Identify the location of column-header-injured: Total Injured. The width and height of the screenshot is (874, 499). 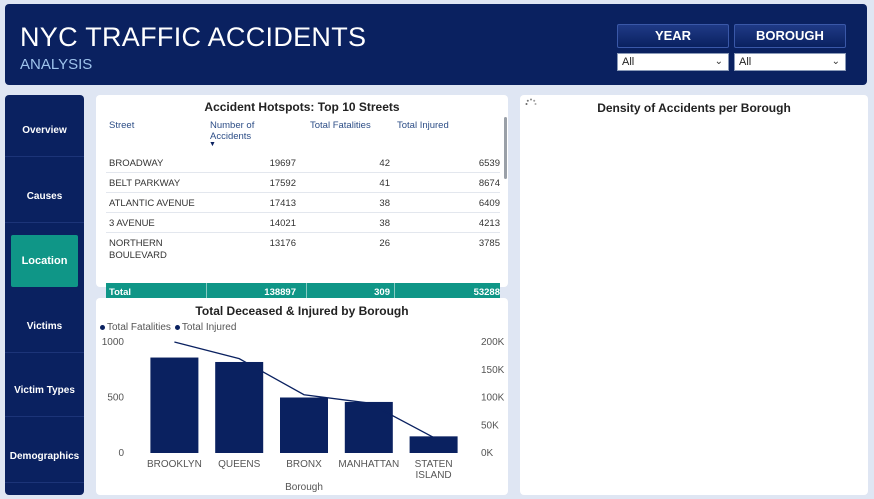
(423, 125).